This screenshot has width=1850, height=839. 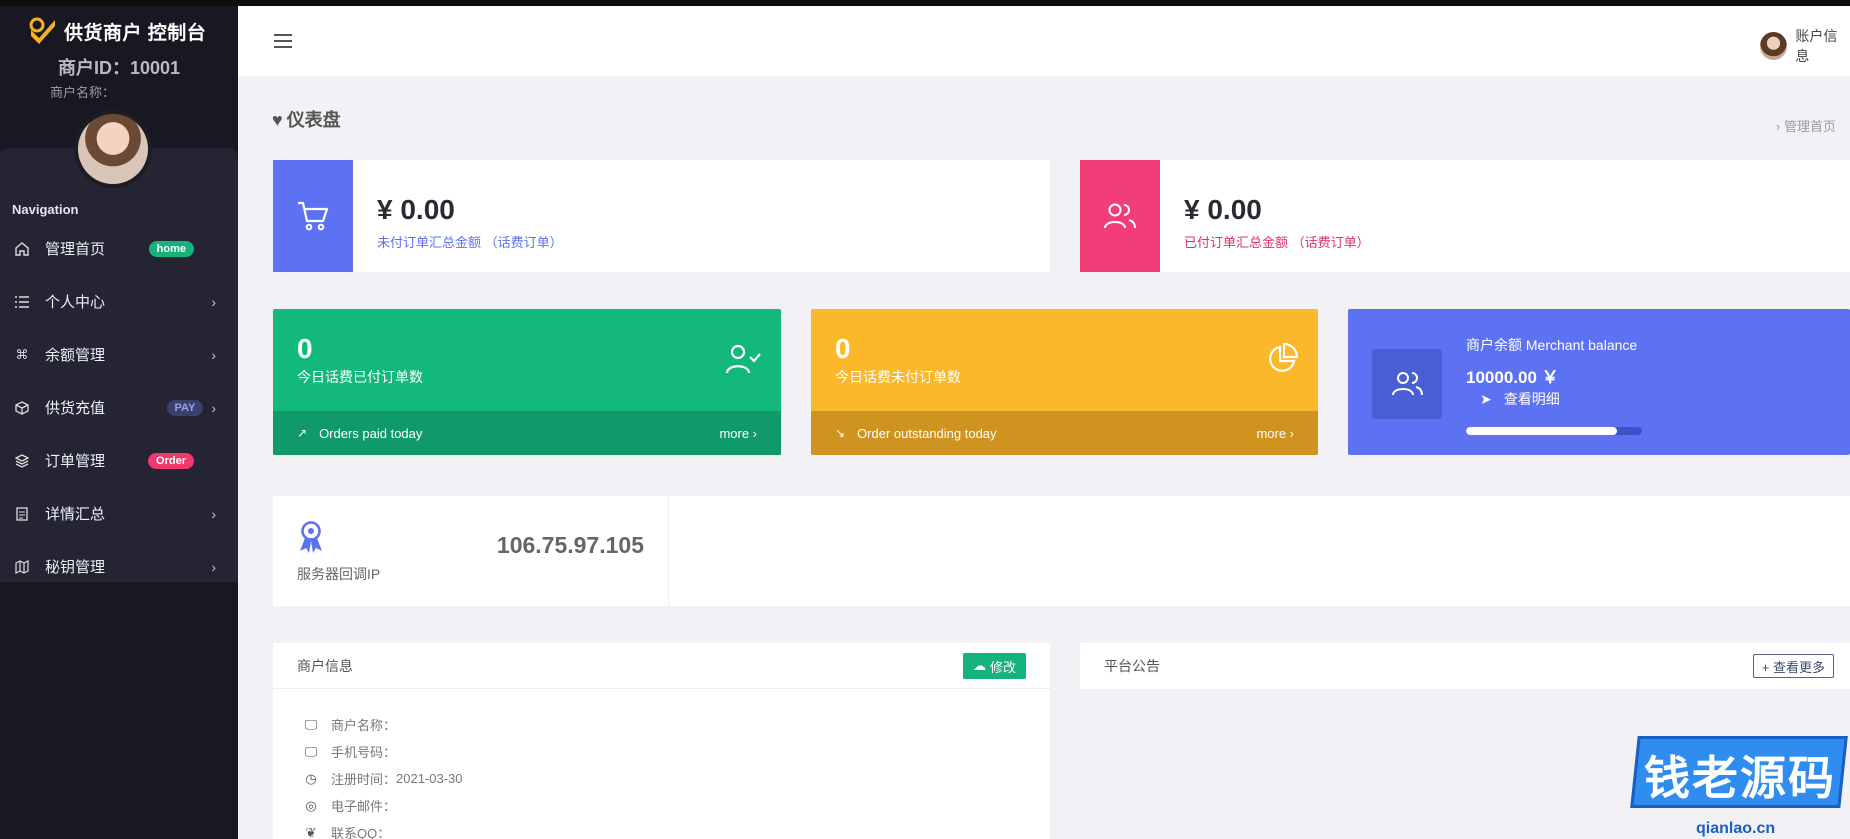 I want to click on paid-orders-footer: ↗ Orders paid today more ›, so click(x=527, y=433).